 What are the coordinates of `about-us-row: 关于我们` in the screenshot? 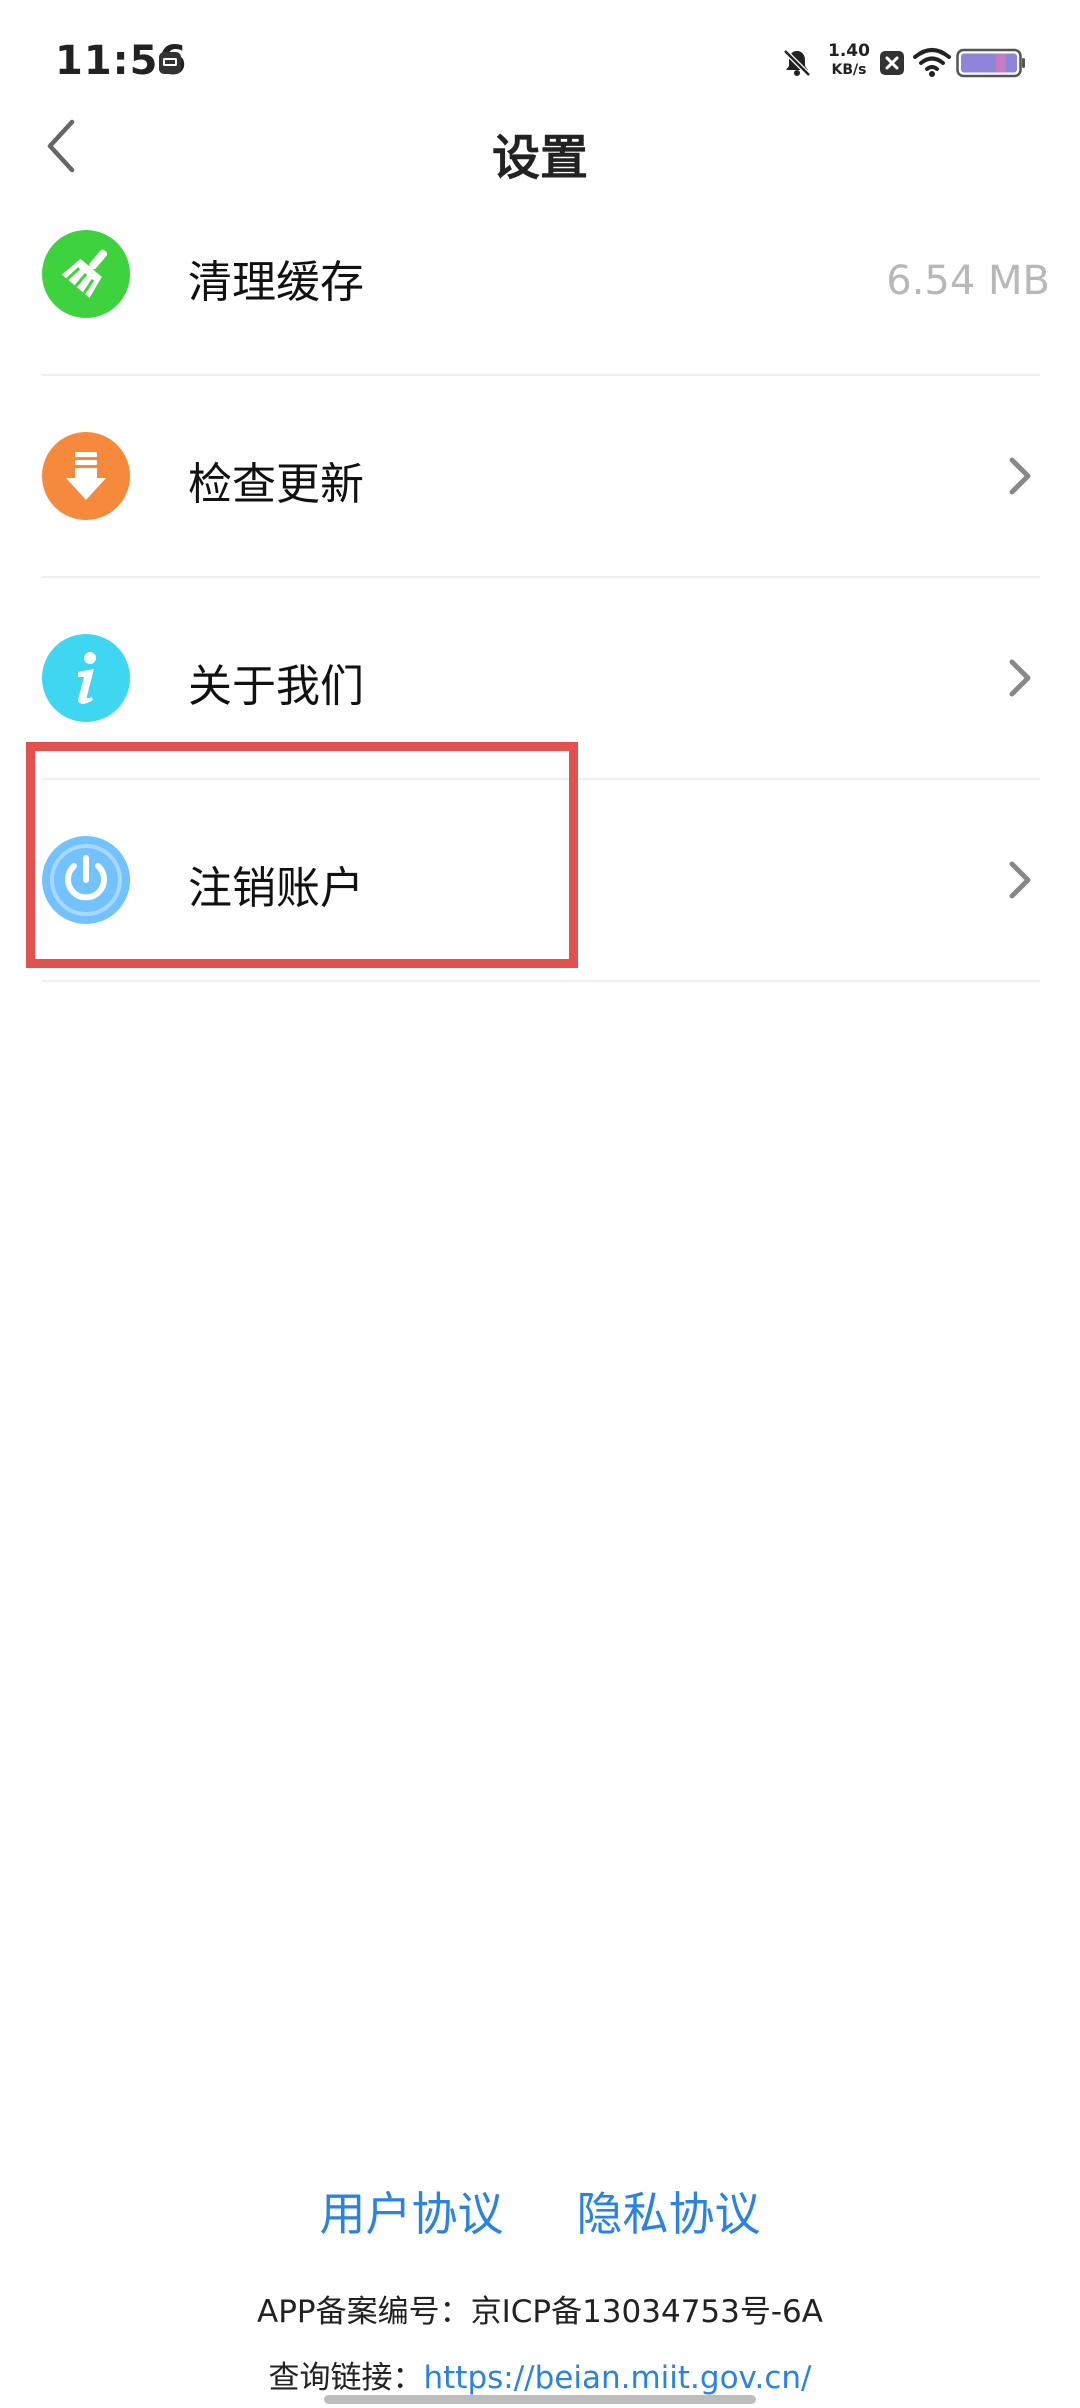 It's located at (541, 679).